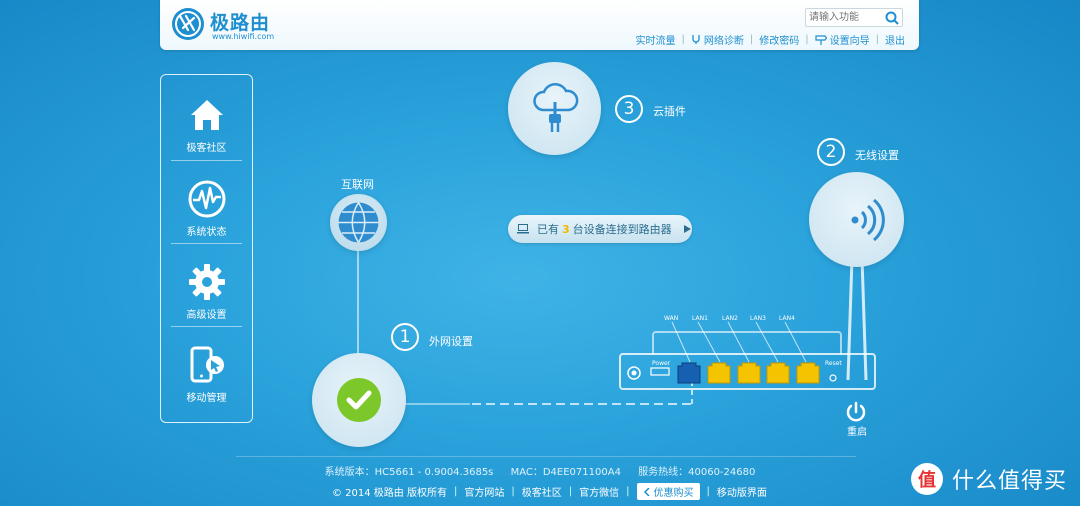 The width and height of the screenshot is (1080, 506). Describe the element at coordinates (599, 491) in the screenshot. I see `footer-link-wechat: 官方微信` at that location.